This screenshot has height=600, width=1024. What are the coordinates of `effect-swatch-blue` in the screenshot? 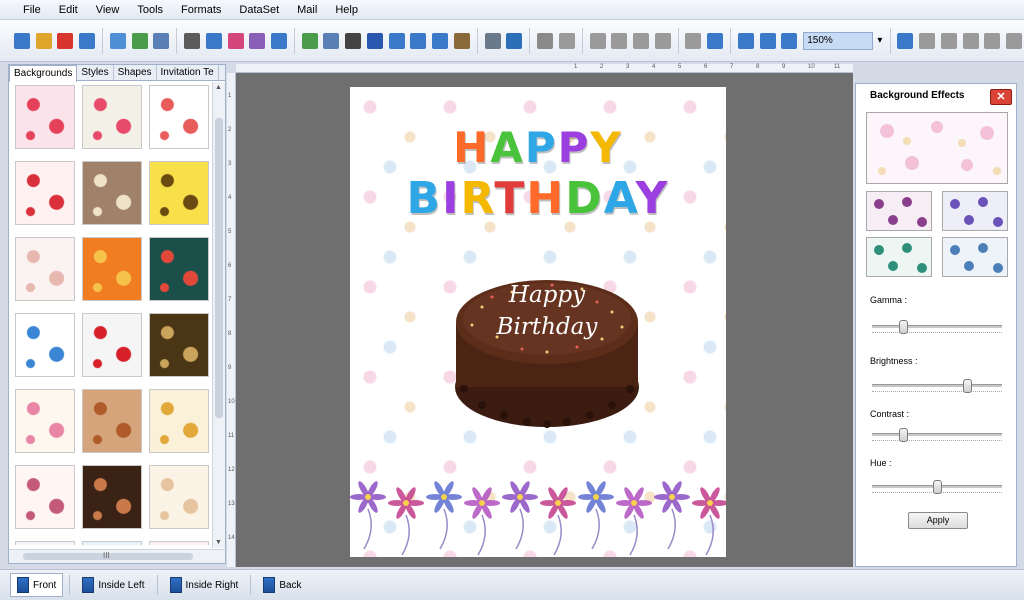 It's located at (975, 257).